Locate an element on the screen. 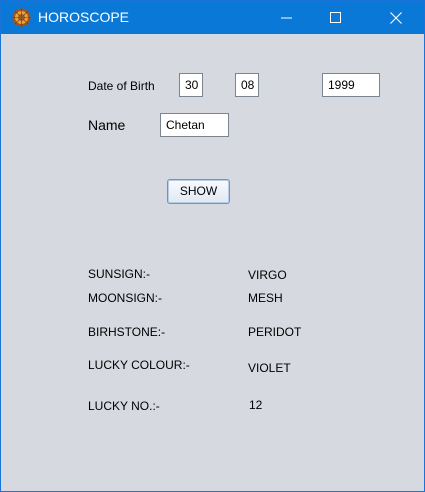 Image resolution: width=425 pixels, height=492 pixels. birthstone-value: PERIDOT is located at coordinates (275, 332).